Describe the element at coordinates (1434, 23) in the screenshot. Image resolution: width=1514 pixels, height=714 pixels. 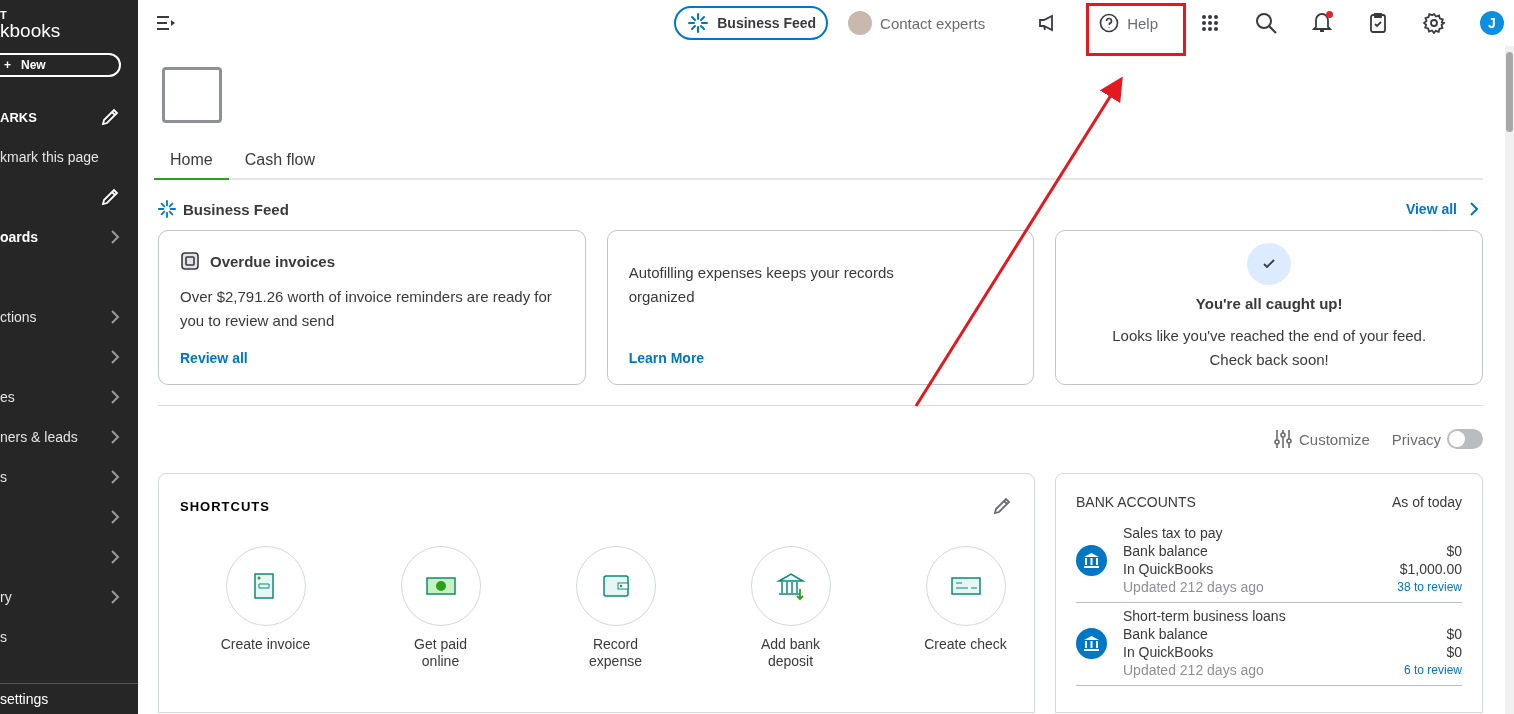
I see `settings-icon` at that location.